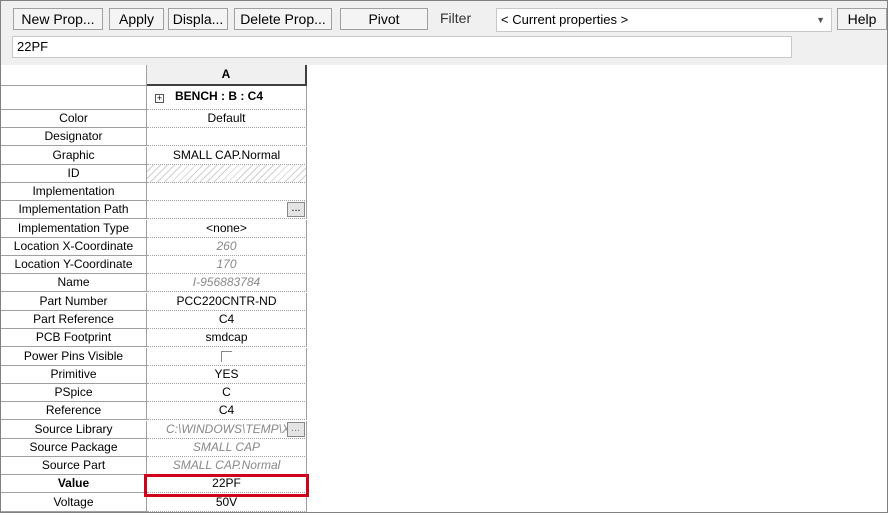  I want to click on property-row: Location X-Coordinate 260, so click(154, 246).